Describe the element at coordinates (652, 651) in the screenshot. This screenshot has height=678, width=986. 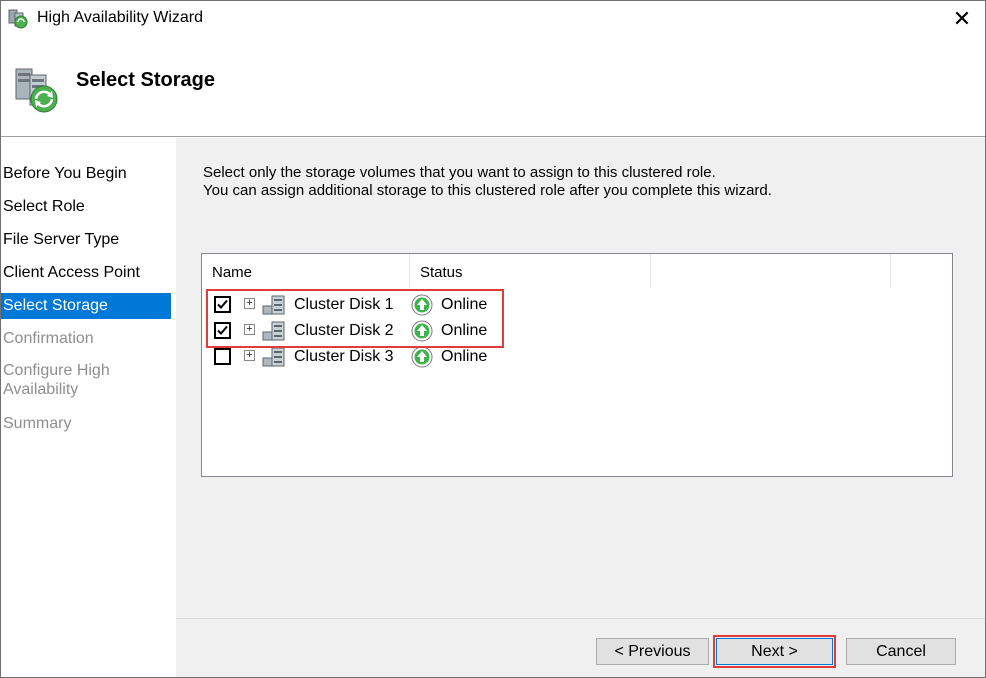
I see `previous-button: < Previous` at that location.